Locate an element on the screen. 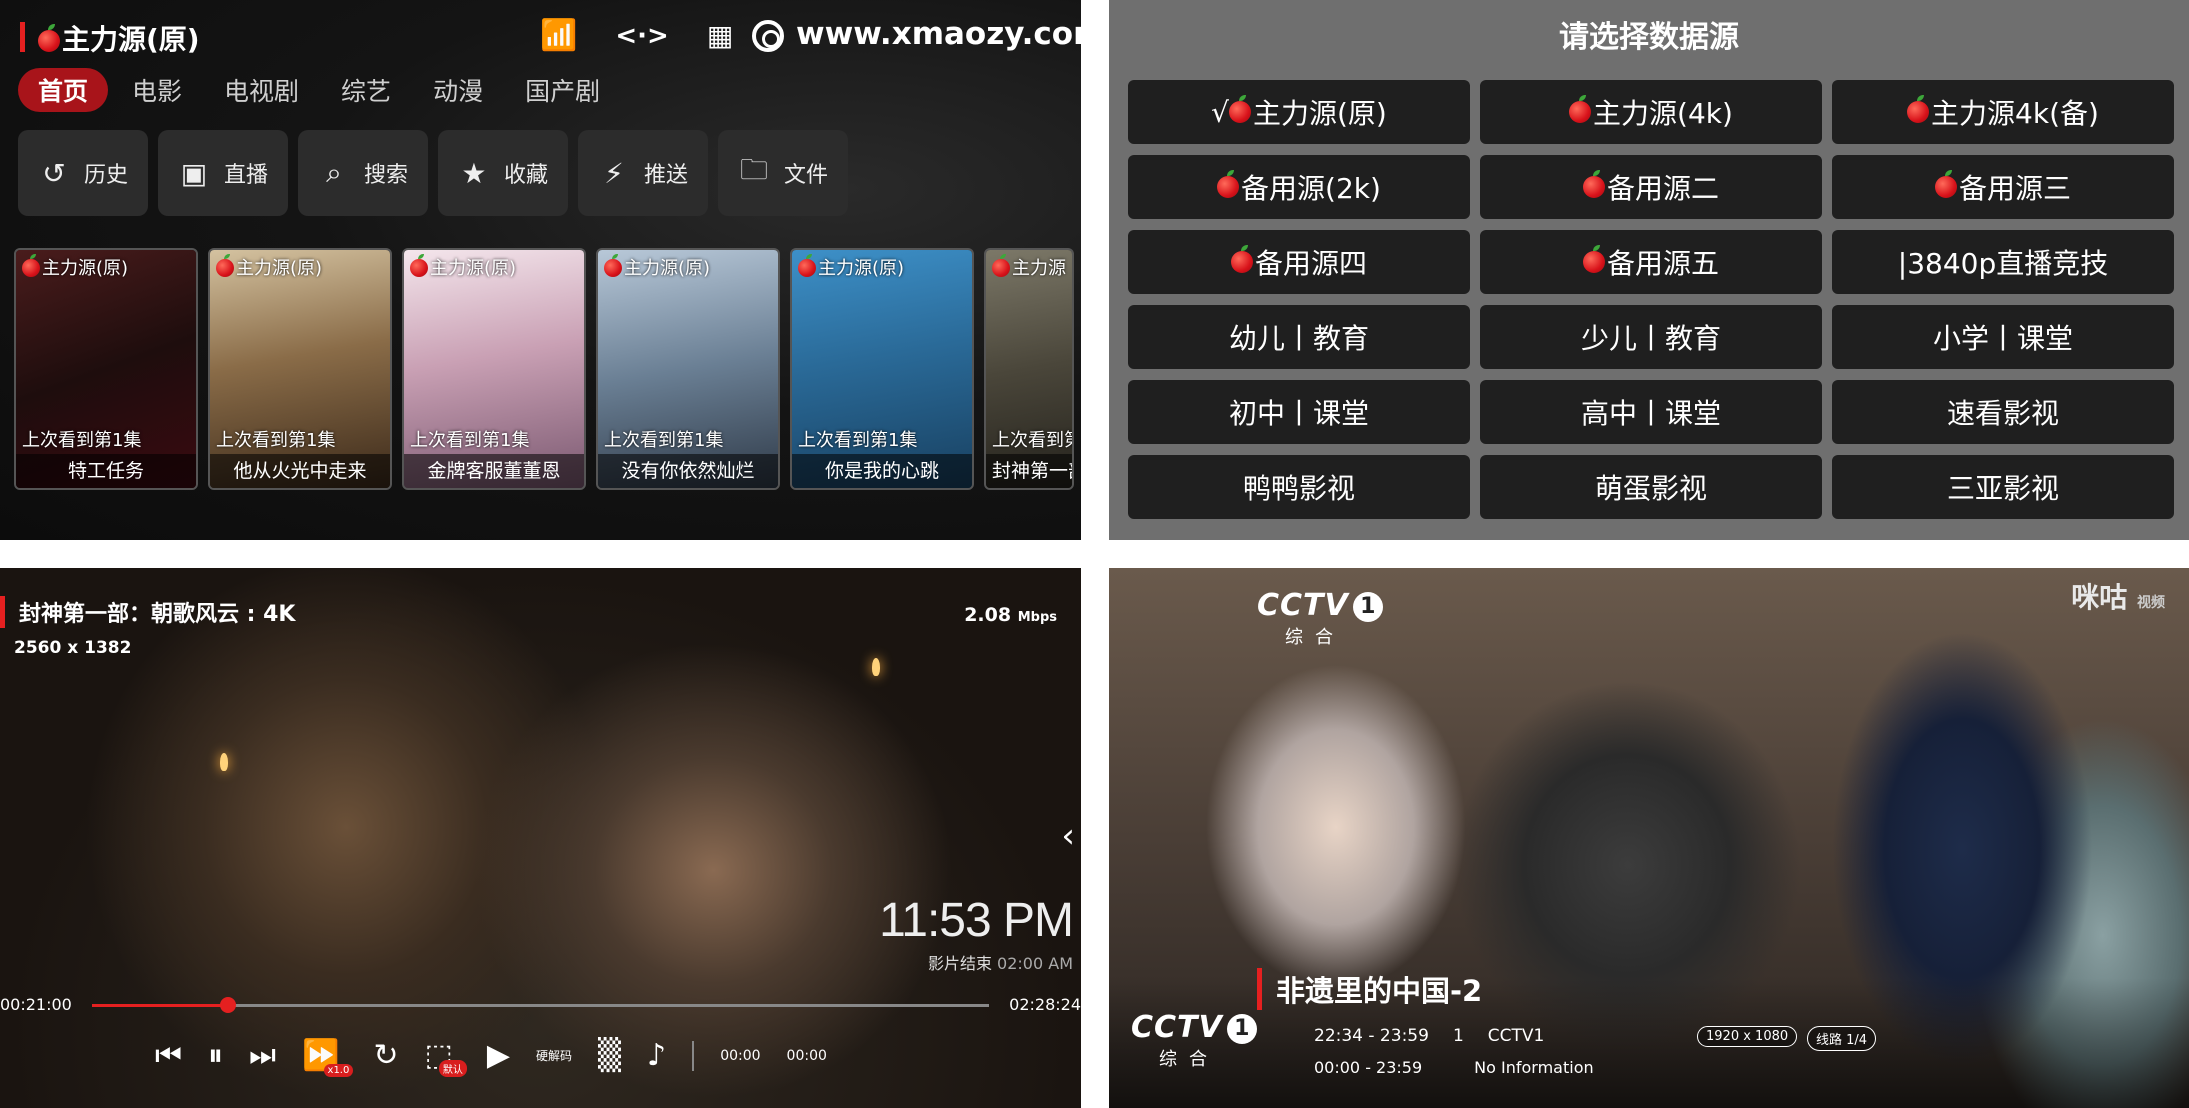 This screenshot has width=2189, height=1108. poster-title: 金牌客服董董恩 is located at coordinates (494, 471).